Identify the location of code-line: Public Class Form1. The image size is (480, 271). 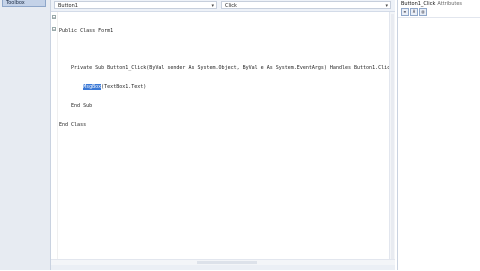
(86, 30).